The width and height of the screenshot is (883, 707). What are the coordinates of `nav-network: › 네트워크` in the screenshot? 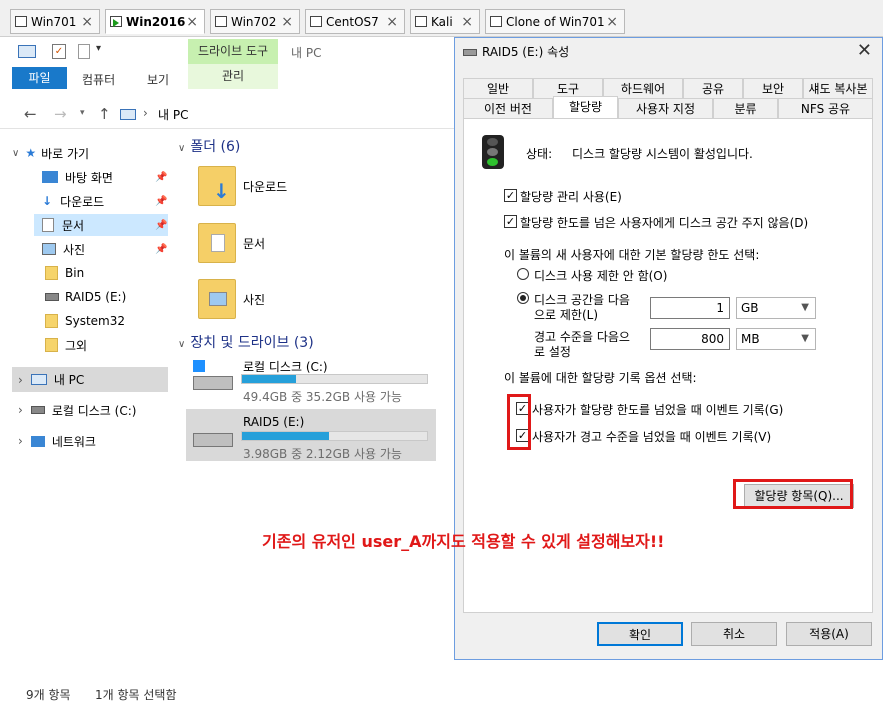 It's located at (54, 441).